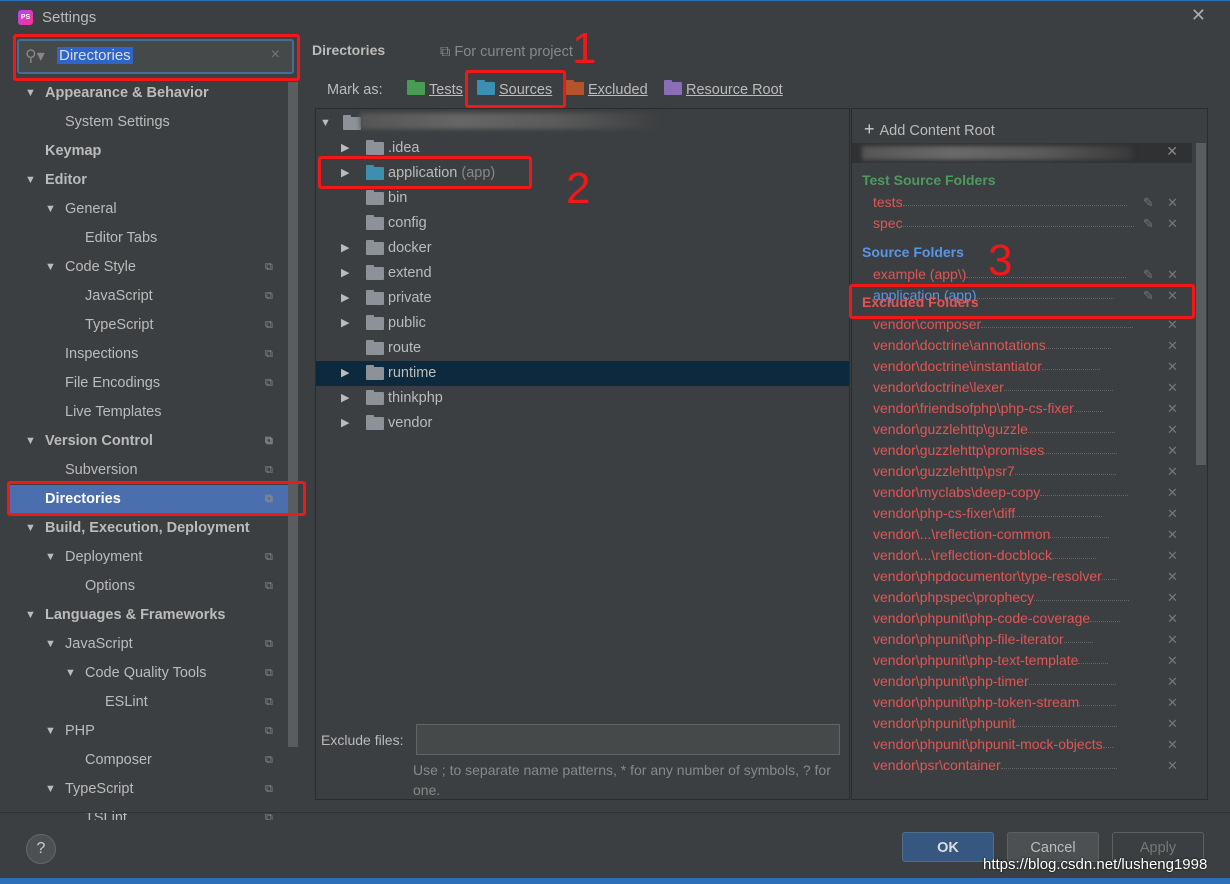 This screenshot has height=884, width=1230. What do you see at coordinates (607, 89) in the screenshot?
I see `mark-as-excluded-button: Excluded` at bounding box center [607, 89].